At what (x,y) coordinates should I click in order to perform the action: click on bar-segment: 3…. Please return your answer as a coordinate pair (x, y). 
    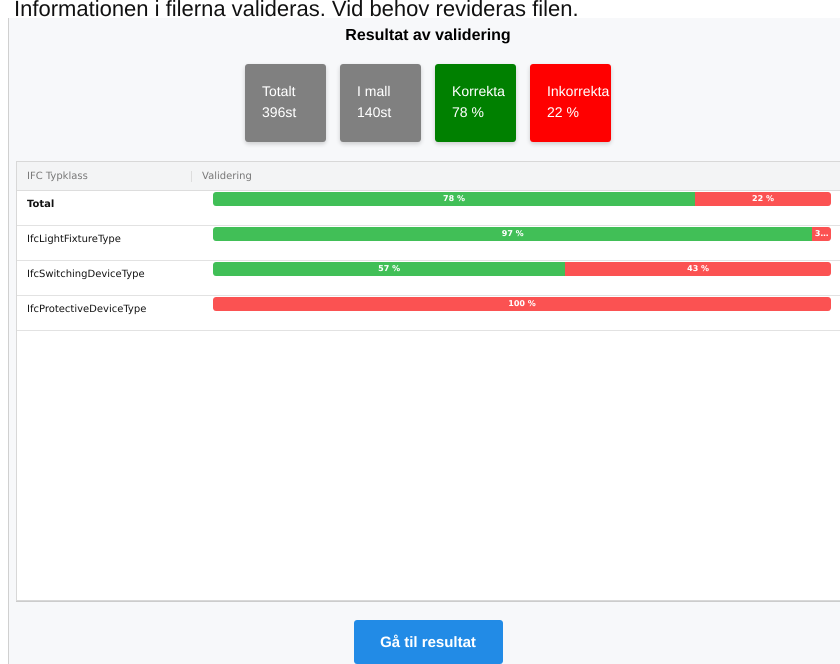
    Looking at the image, I should click on (821, 234).